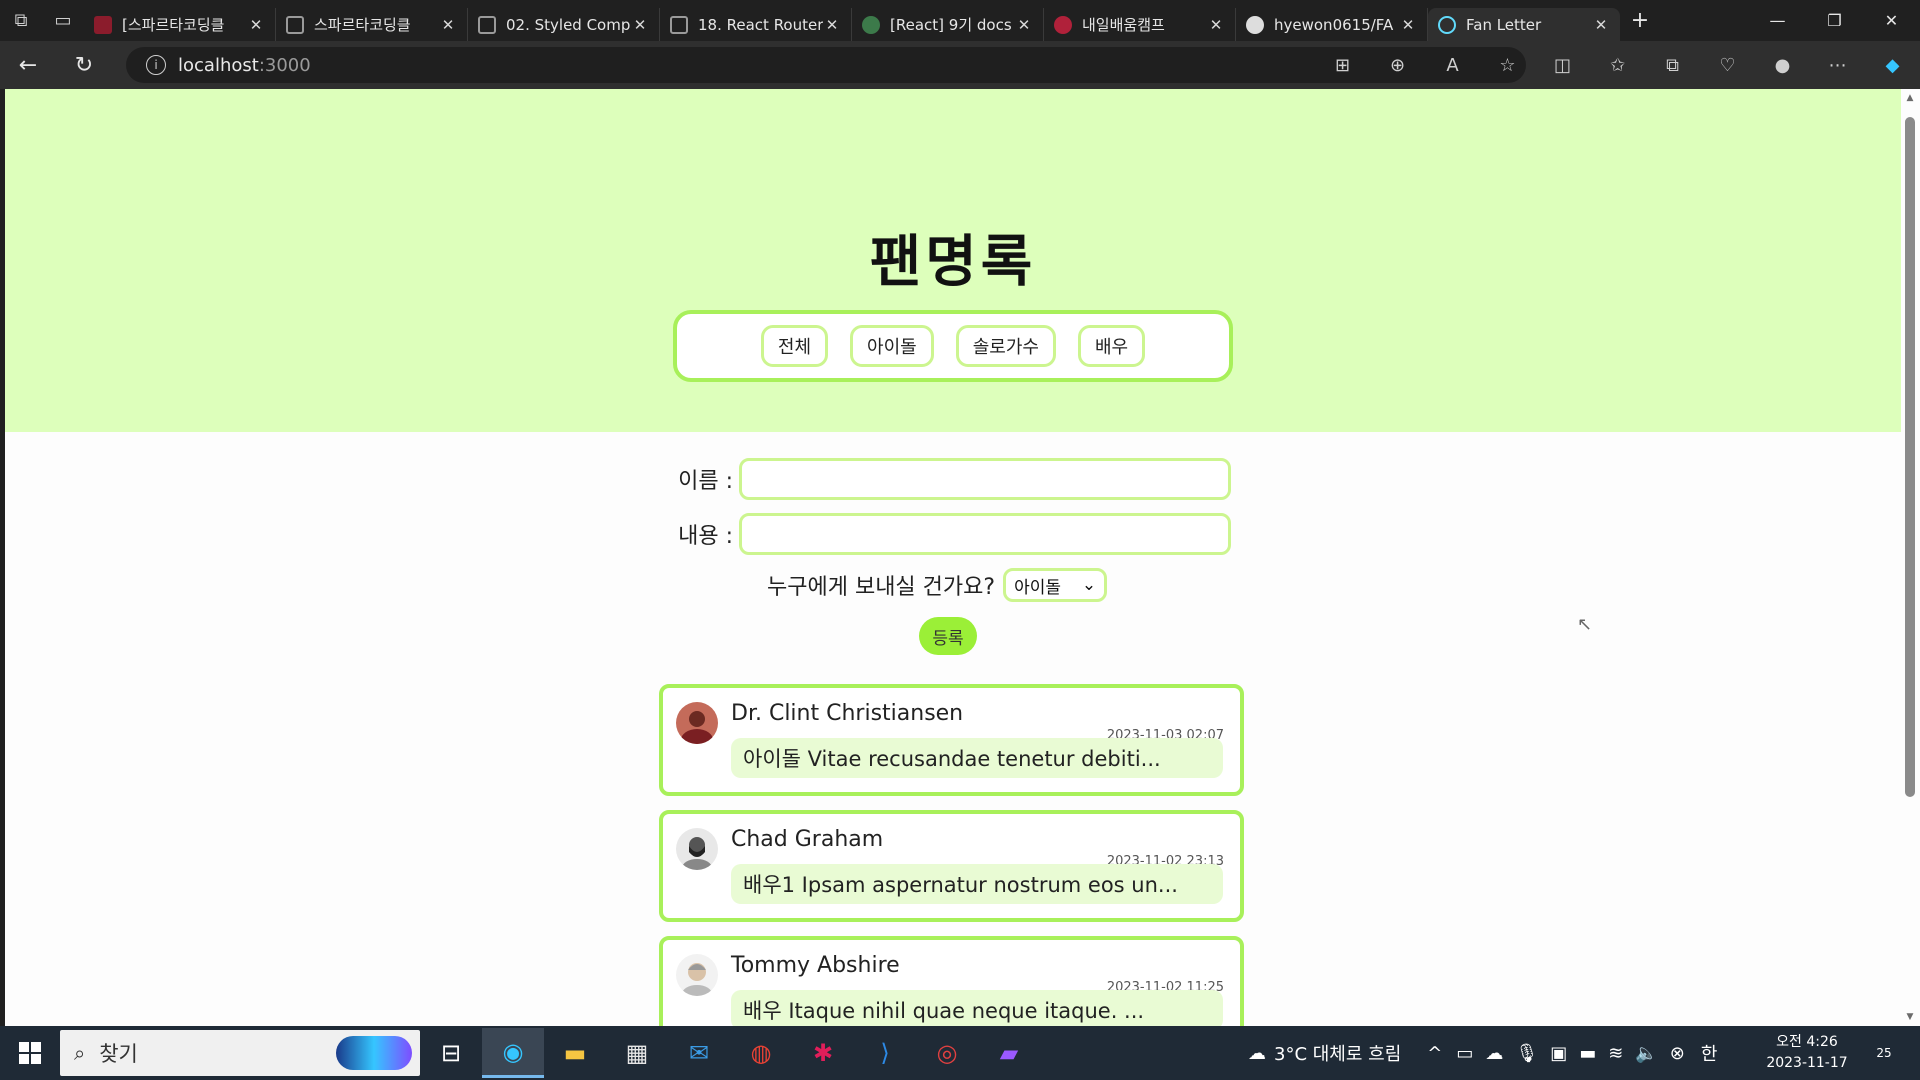  Describe the element at coordinates (705, 481) in the screenshot. I see `name-label: 이름 :` at that location.